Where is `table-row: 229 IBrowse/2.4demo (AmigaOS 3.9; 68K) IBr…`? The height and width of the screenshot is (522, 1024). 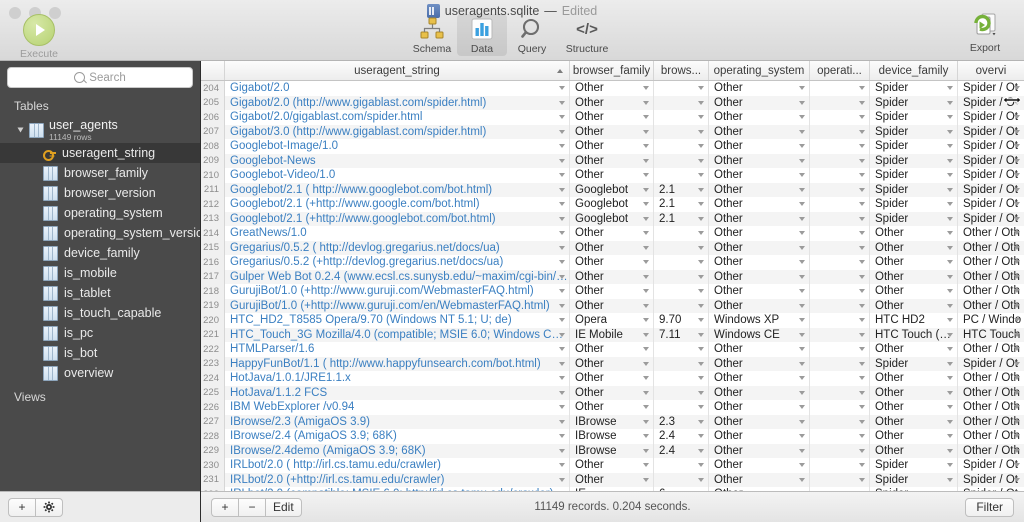
table-row: 229 IBrowse/2.4demo (AmigaOS 3.9; 68K) IBr… is located at coordinates (612, 450).